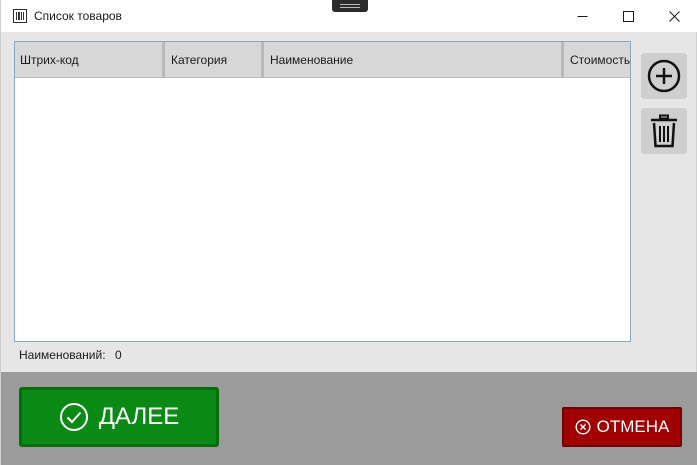  Describe the element at coordinates (633, 426) in the screenshot. I see `cancel-button-label: ОТМЕНА` at that location.